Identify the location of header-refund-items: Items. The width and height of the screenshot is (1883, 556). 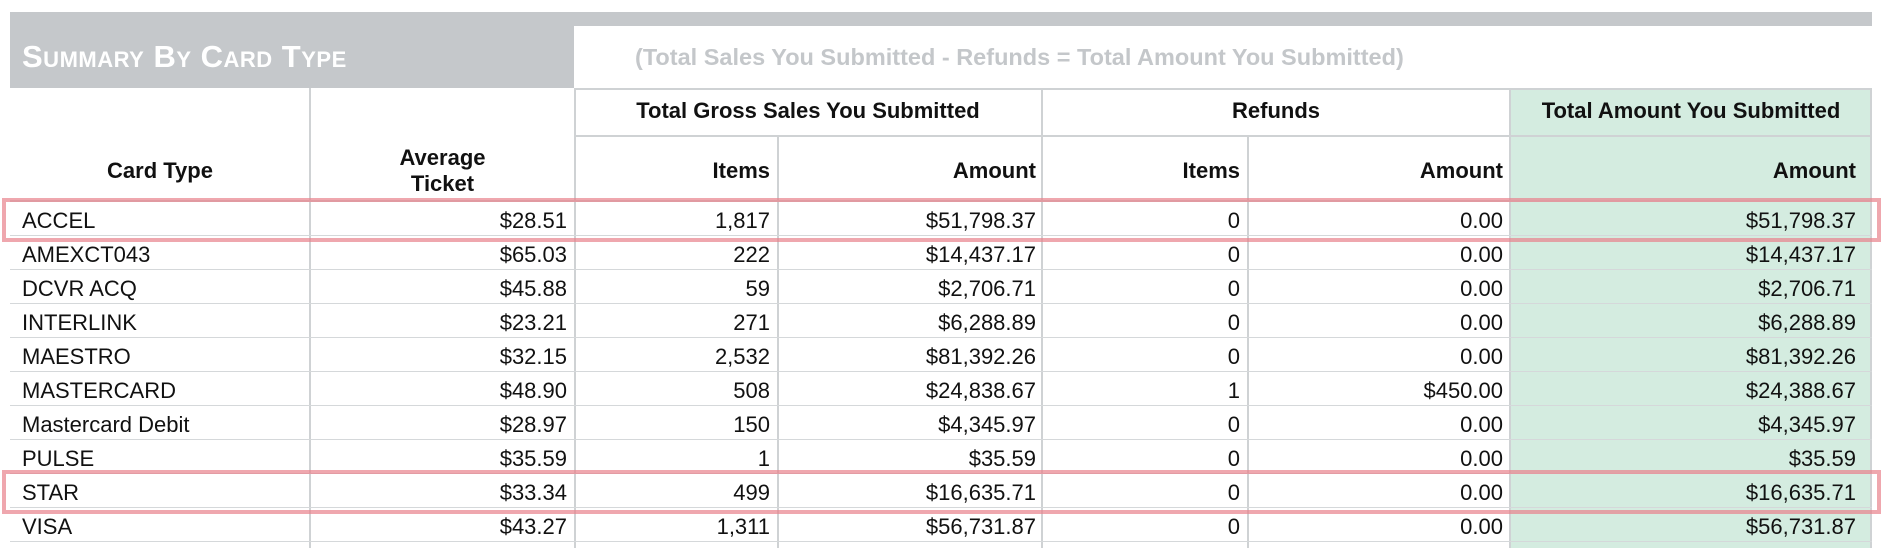
(1211, 170).